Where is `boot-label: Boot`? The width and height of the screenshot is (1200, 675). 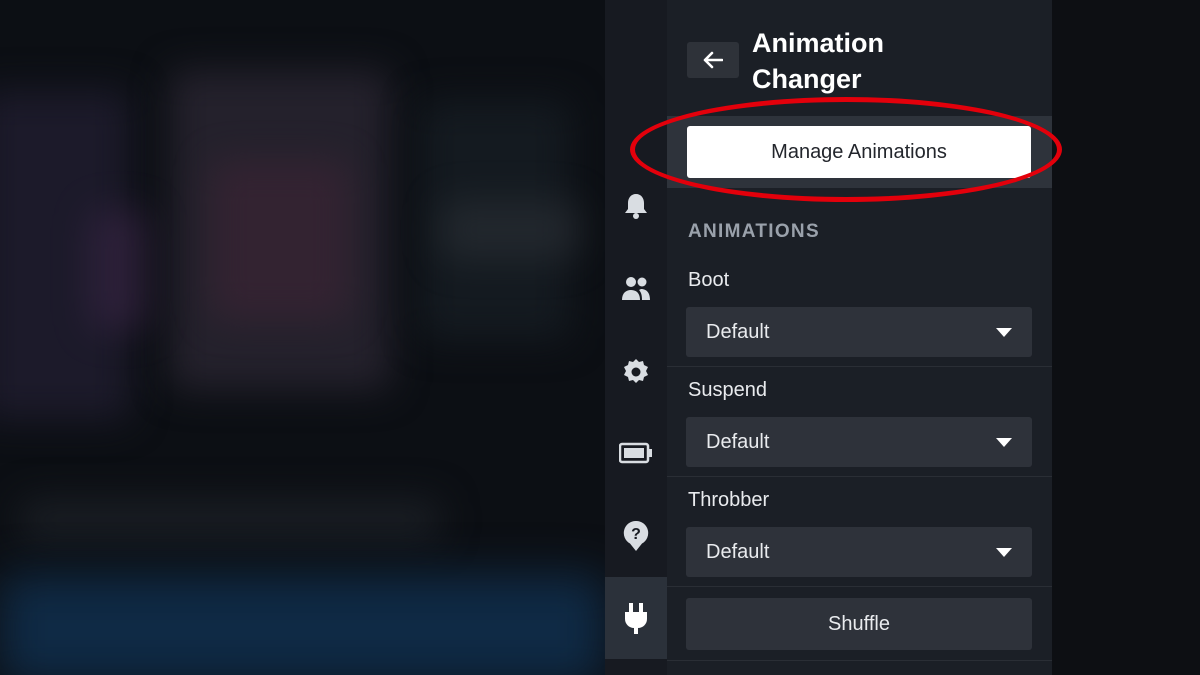 boot-label: Boot is located at coordinates (709, 280).